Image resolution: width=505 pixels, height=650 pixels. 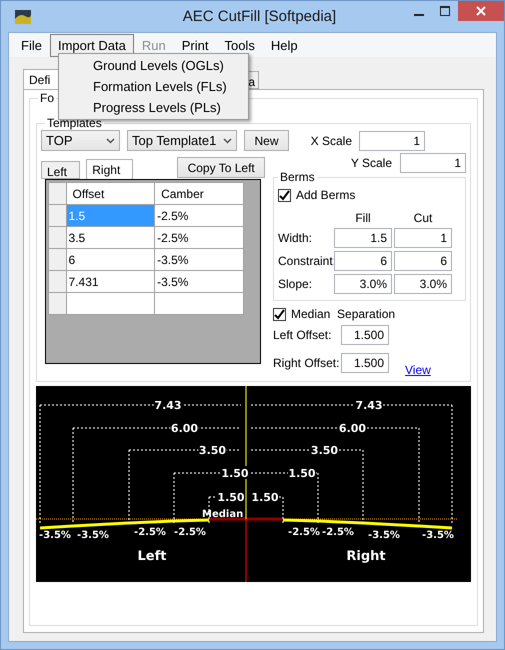 I want to click on input-field: 1, so click(x=423, y=238).